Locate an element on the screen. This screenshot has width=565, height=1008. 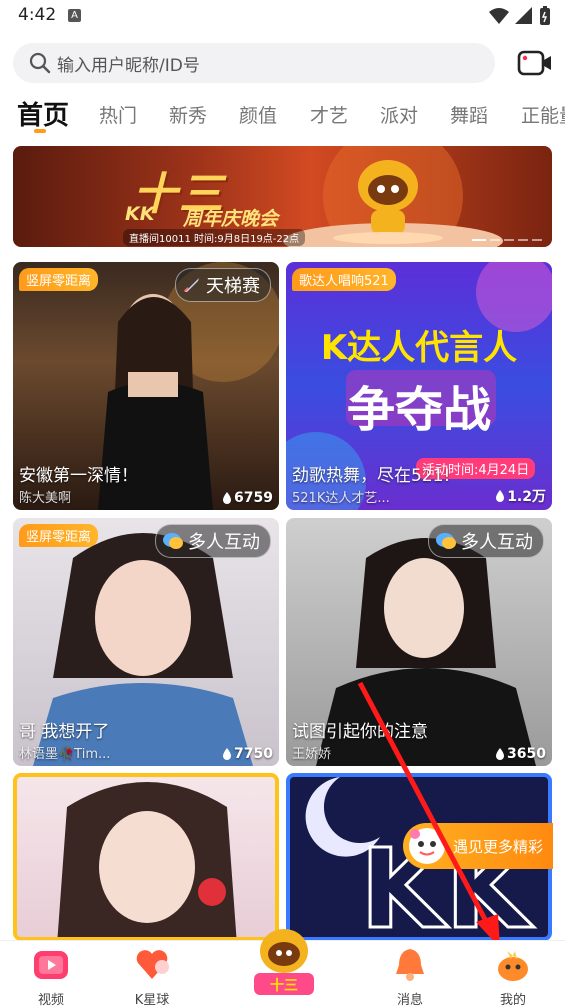
viewer-count: 3650 is located at coordinates (520, 754).